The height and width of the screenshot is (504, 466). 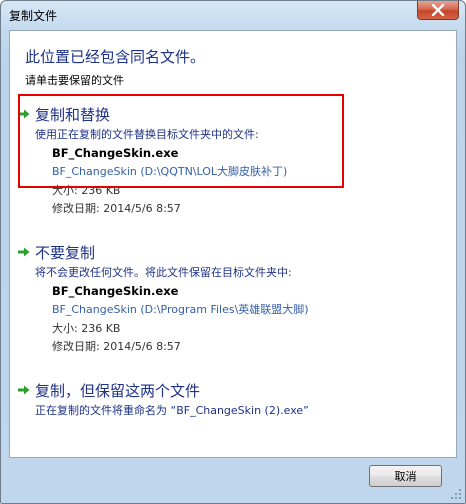 What do you see at coordinates (33, 16) in the screenshot?
I see `window-title: 复制文件` at bounding box center [33, 16].